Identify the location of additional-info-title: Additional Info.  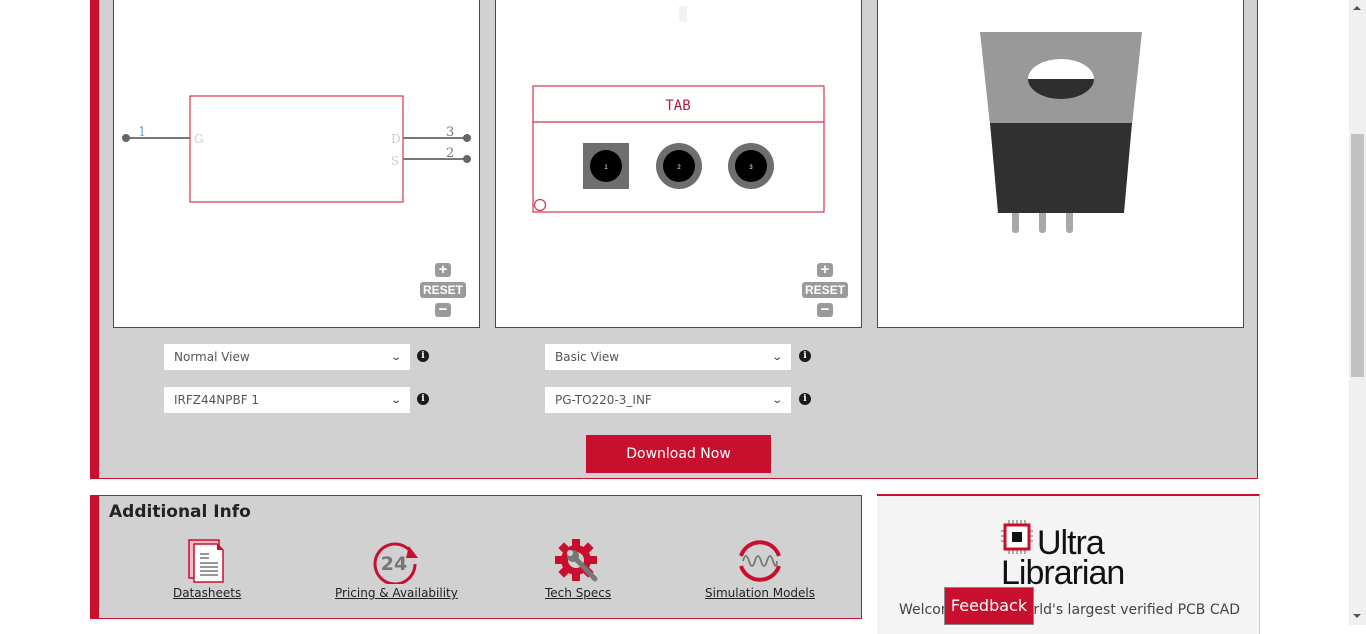
(180, 512).